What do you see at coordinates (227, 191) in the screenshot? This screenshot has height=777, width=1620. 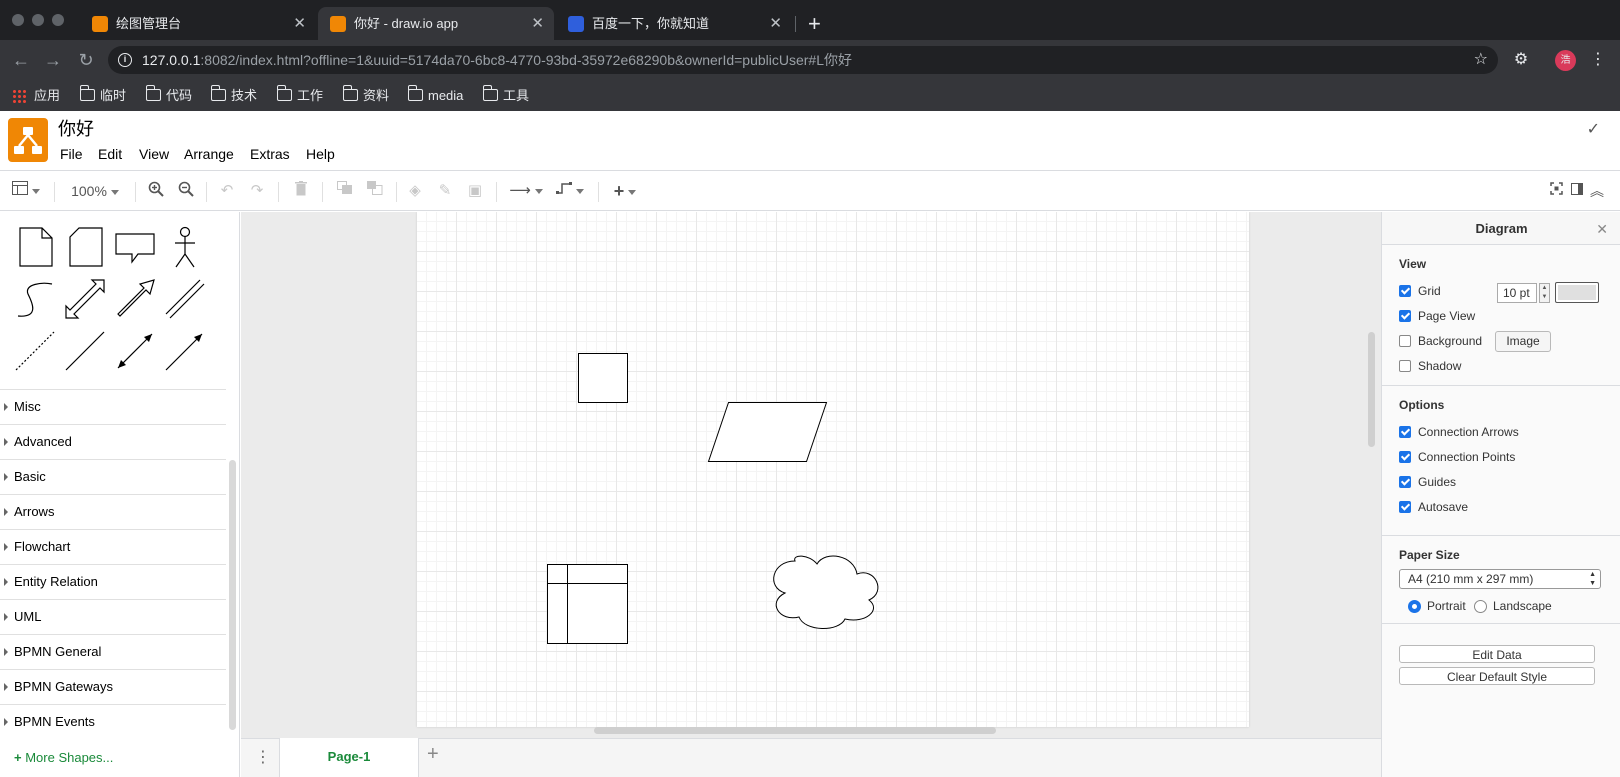 I see `undo-icon: ↶` at bounding box center [227, 191].